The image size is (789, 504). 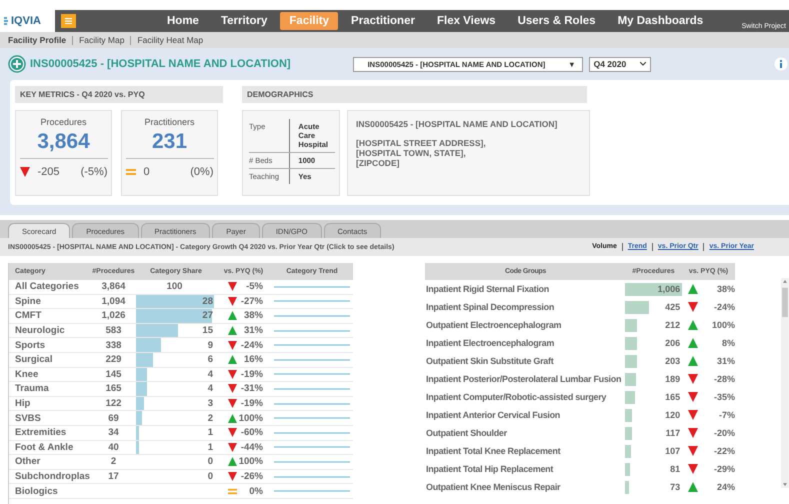 What do you see at coordinates (660, 21) in the screenshot?
I see `nav-item: My Dashboards` at bounding box center [660, 21].